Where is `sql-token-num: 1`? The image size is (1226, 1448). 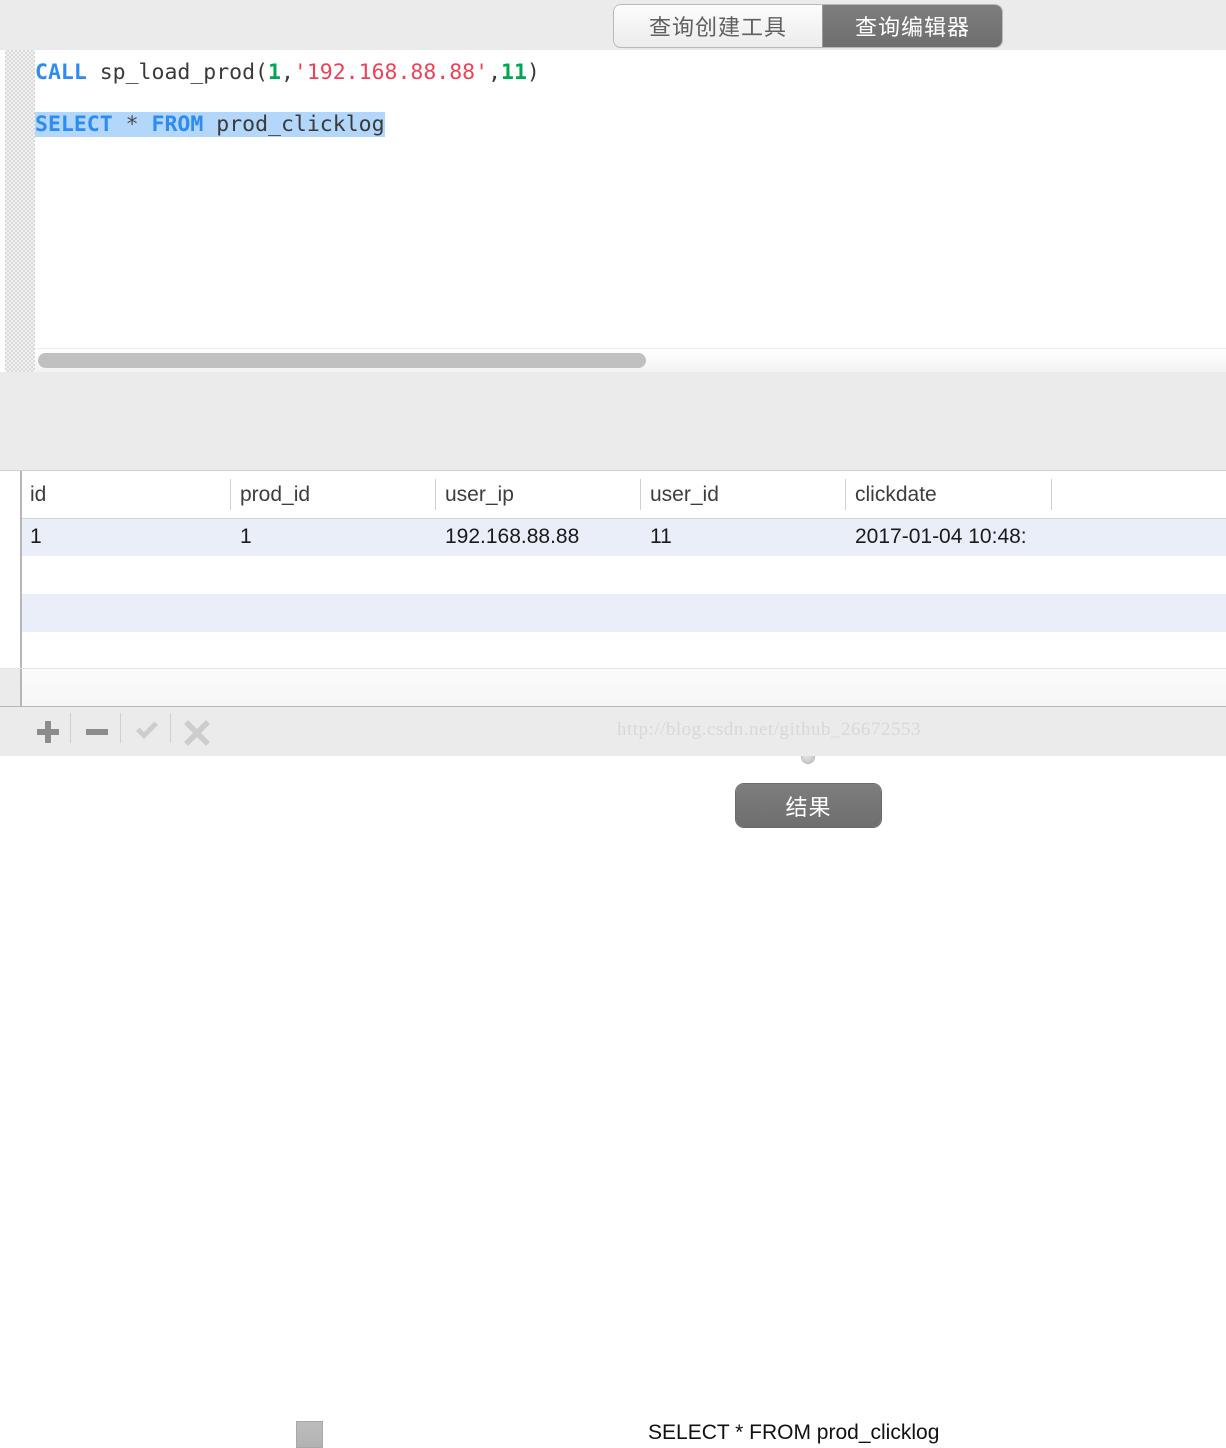 sql-token-num: 1 is located at coordinates (274, 72).